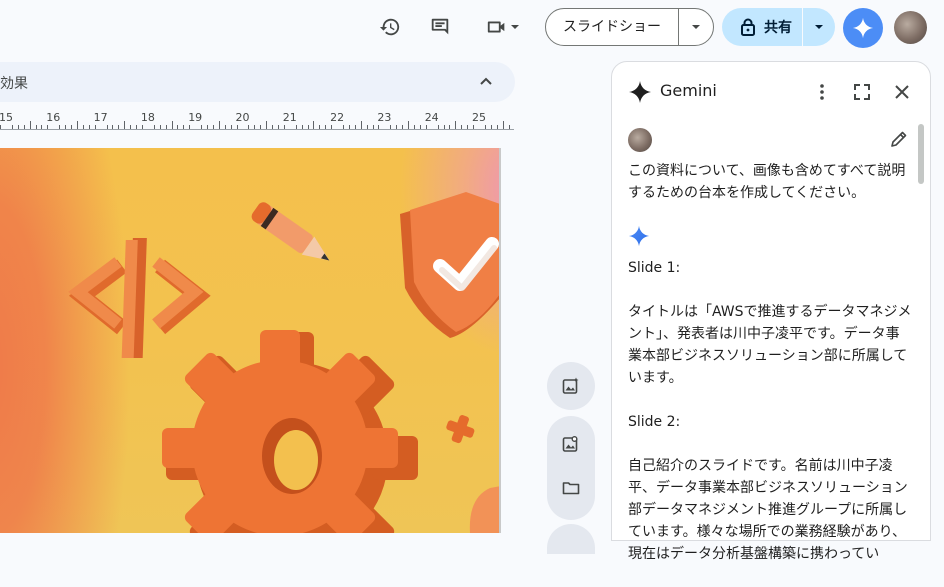 This screenshot has width=944, height=587. What do you see at coordinates (767, 182) in the screenshot?
I see `user-prompt: この資料について、画像も含めてすべて説明するための台本を作成してください。` at bounding box center [767, 182].